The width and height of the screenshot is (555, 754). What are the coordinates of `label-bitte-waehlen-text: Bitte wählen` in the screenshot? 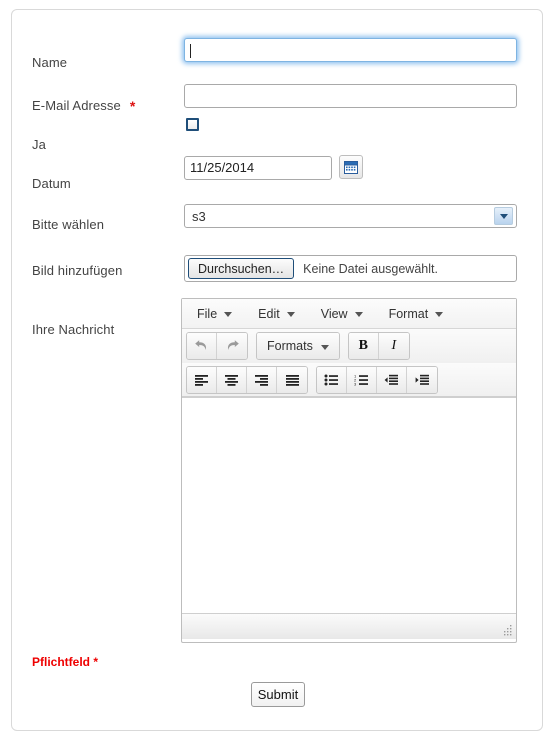 It's located at (68, 224).